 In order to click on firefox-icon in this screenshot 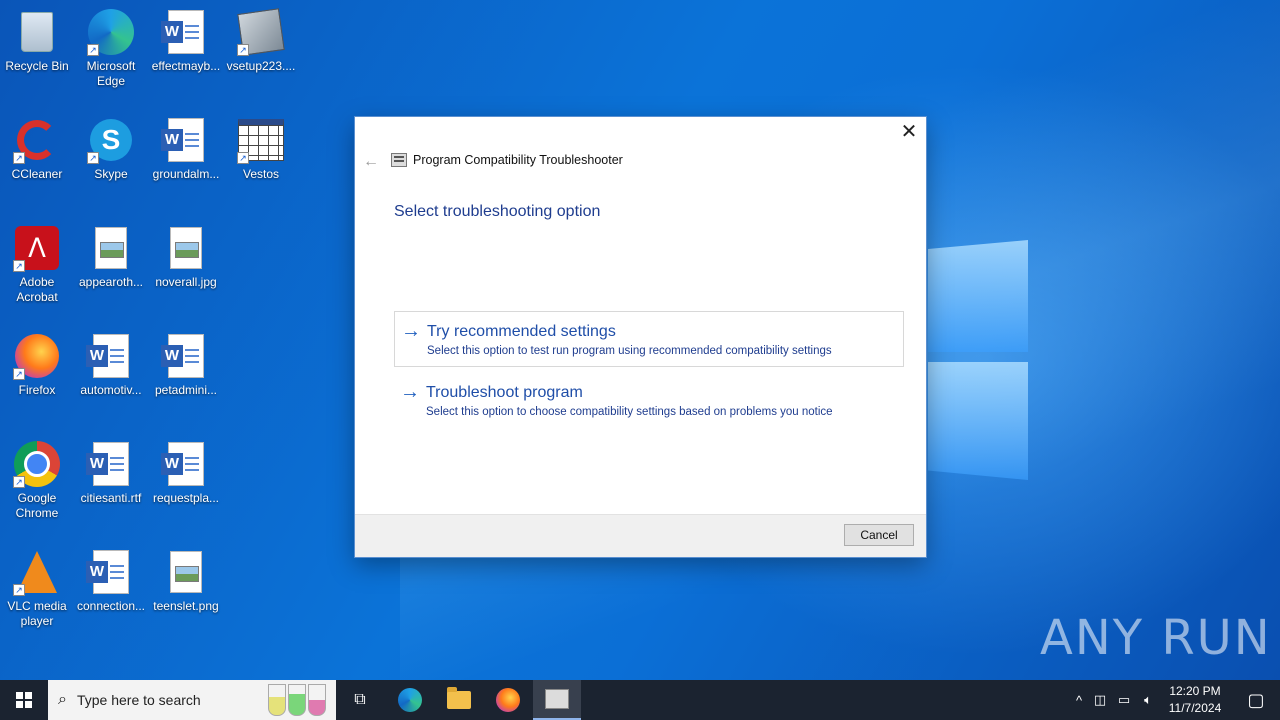, I will do `click(508, 700)`.